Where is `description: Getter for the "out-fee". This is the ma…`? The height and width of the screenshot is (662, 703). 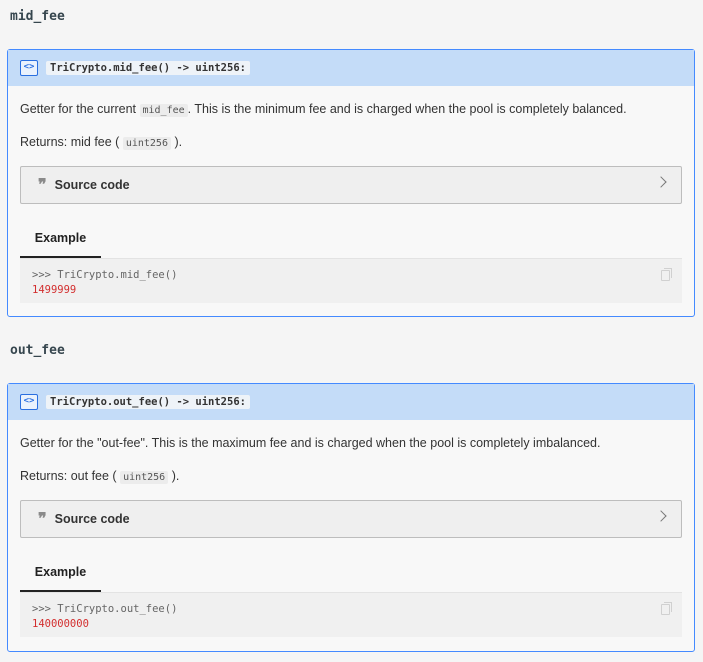
description: Getter for the "out-fee". This is the ma… is located at coordinates (310, 443).